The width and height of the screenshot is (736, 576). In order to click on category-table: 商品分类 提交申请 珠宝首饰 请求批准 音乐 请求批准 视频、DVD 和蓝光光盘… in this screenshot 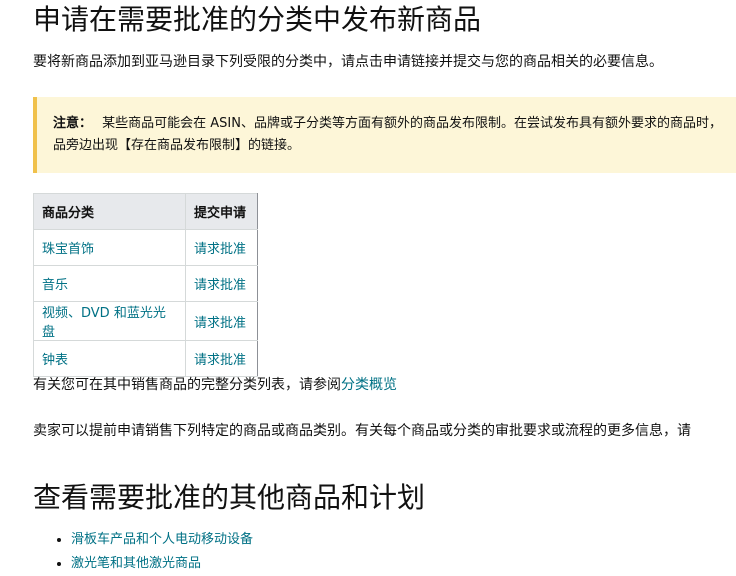, I will do `click(145, 285)`.